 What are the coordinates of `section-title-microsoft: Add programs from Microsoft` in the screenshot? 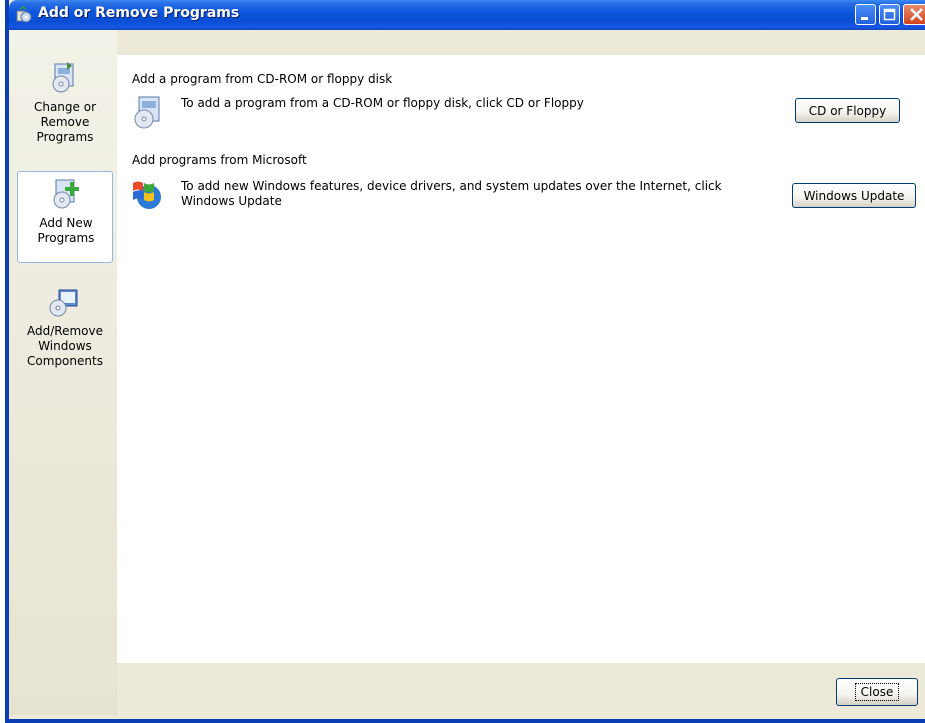 It's located at (219, 160).